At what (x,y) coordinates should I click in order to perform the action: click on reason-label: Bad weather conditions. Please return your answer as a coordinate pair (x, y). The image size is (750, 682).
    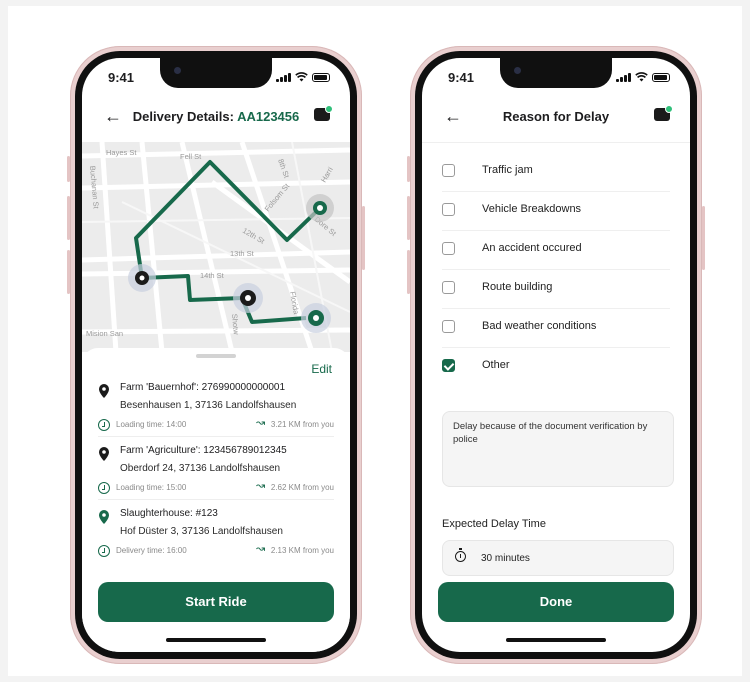
    Looking at the image, I should click on (539, 326).